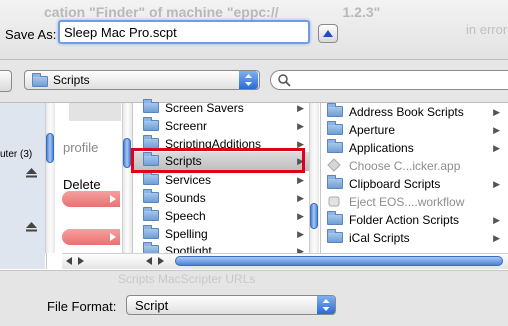 The height and width of the screenshot is (326, 508). Describe the element at coordinates (416, 148) in the screenshot. I see `list-item: Applications ▶` at that location.